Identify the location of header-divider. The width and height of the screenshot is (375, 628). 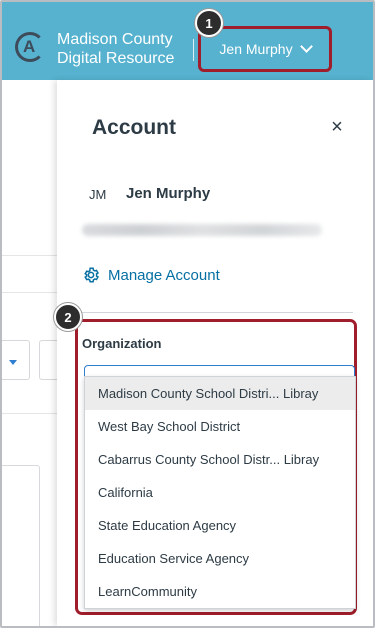
(193, 50).